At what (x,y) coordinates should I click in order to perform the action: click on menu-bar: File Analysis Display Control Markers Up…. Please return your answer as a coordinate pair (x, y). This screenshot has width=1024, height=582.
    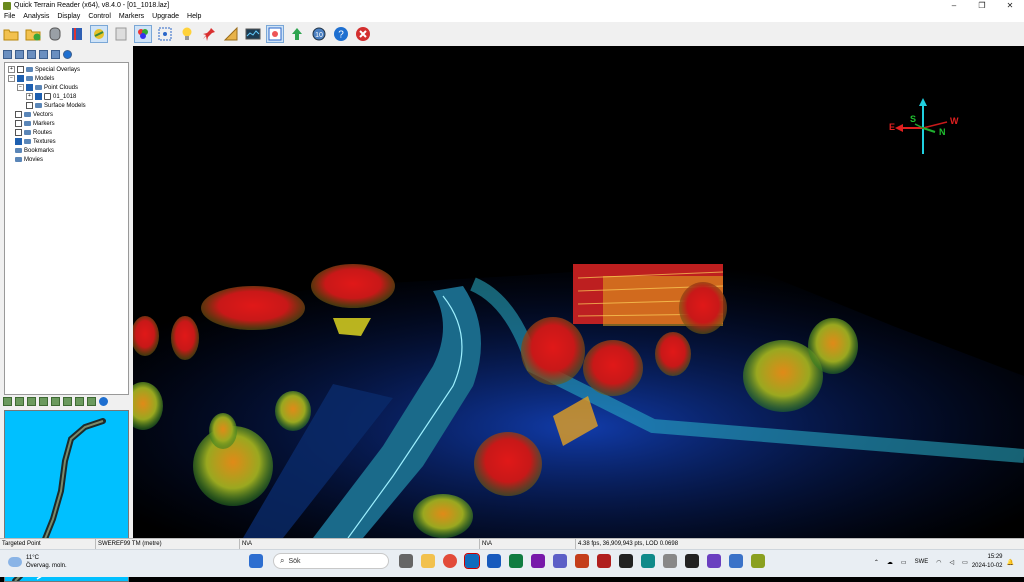
    Looking at the image, I should click on (512, 16).